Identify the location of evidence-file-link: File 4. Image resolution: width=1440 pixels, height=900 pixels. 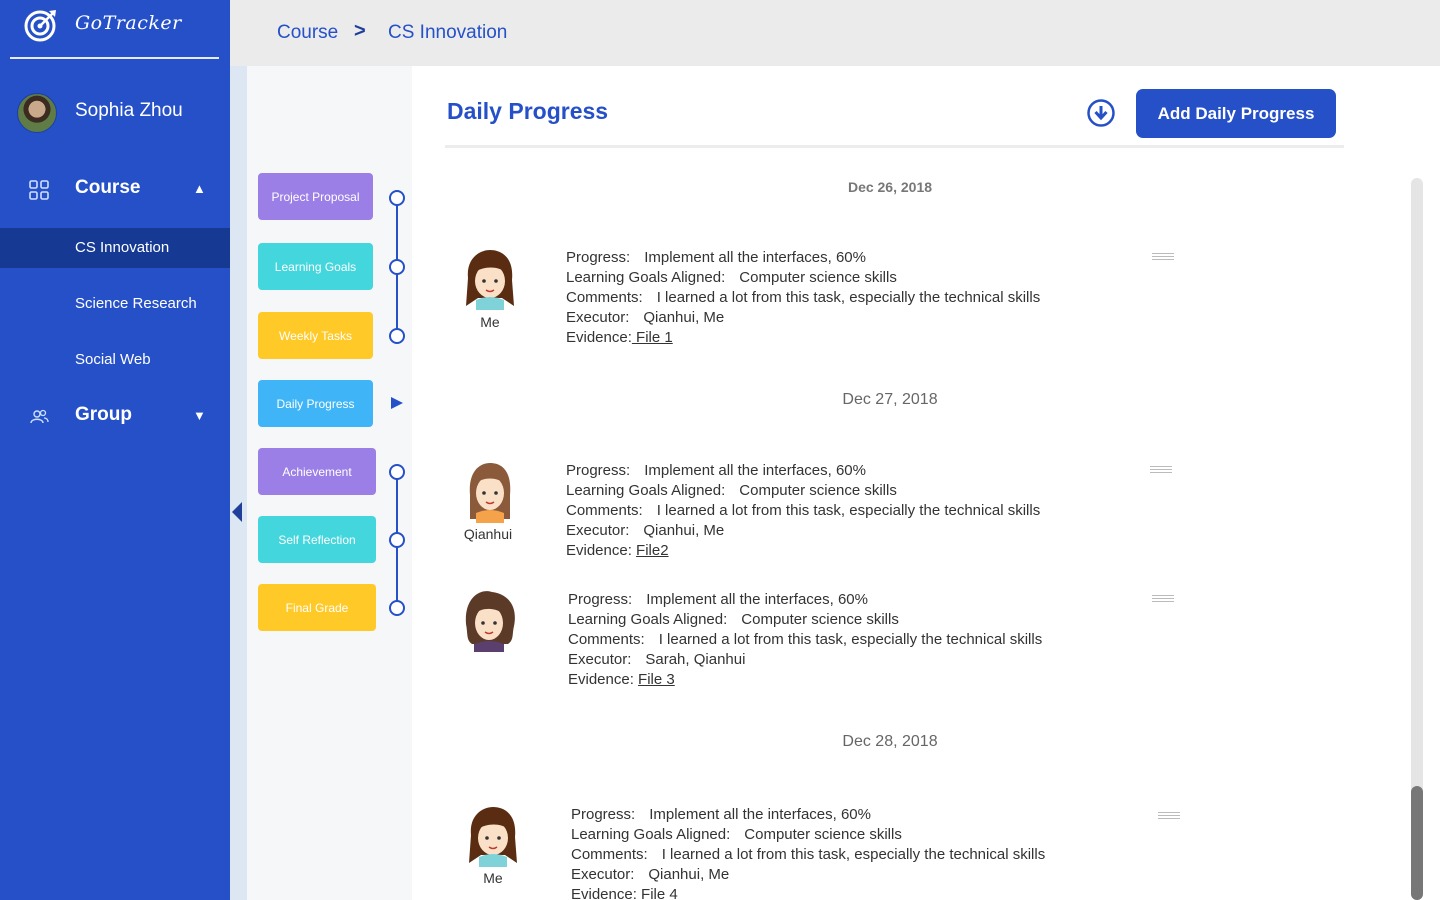
(659, 893).